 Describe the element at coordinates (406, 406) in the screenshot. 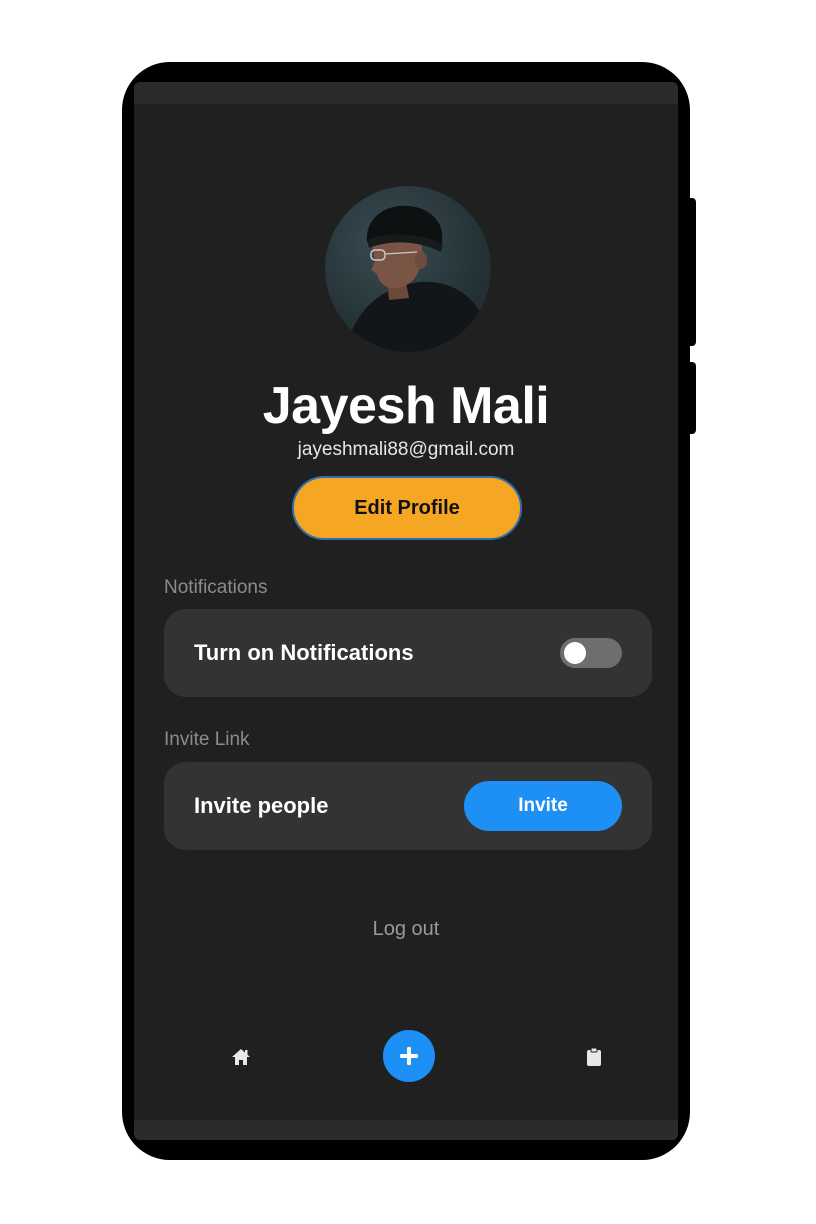

I see `user-name: Jayesh Mali` at that location.